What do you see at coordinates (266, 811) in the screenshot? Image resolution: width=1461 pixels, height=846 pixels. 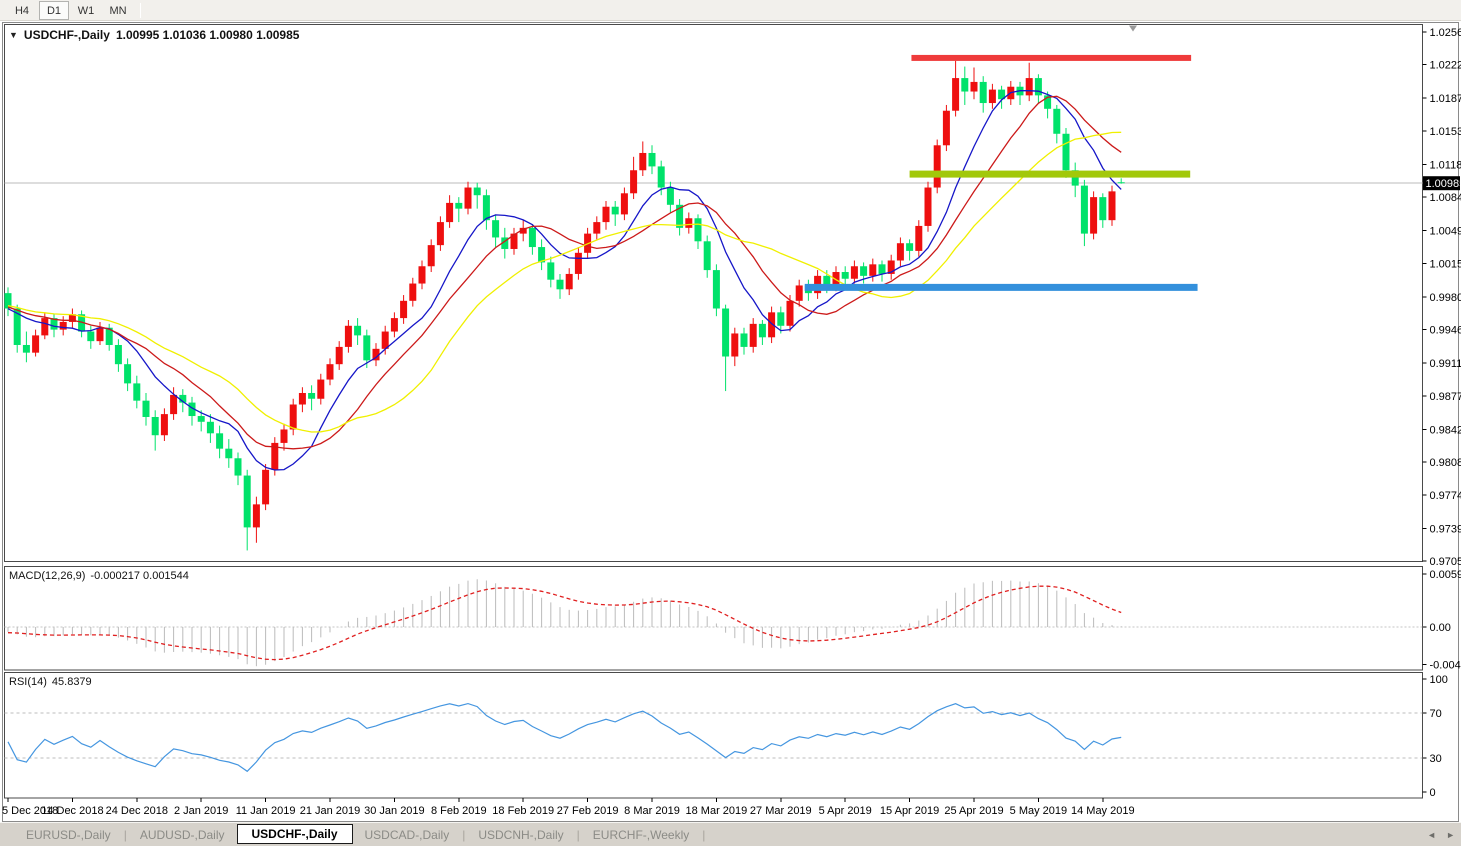 I see `date-tick-label: 11 Jan 2019` at bounding box center [266, 811].